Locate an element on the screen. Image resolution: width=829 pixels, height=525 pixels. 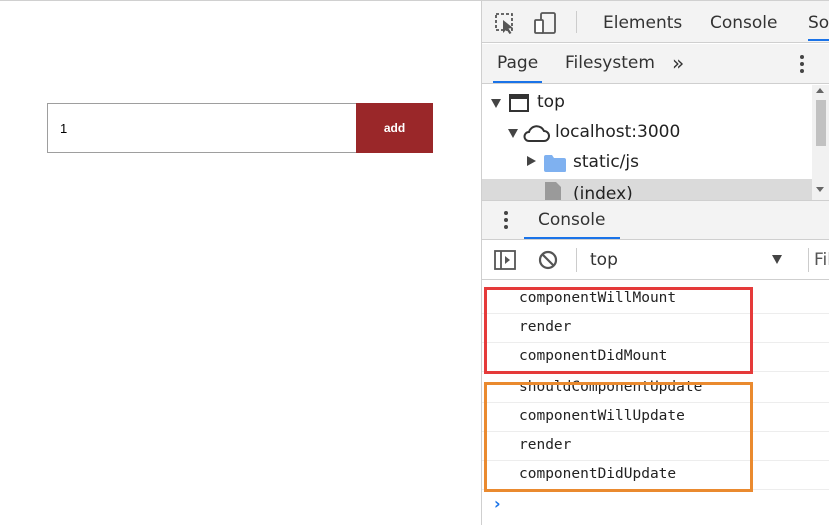
devtools-main-toolbar: Elements Console So is located at coordinates (655, 22).